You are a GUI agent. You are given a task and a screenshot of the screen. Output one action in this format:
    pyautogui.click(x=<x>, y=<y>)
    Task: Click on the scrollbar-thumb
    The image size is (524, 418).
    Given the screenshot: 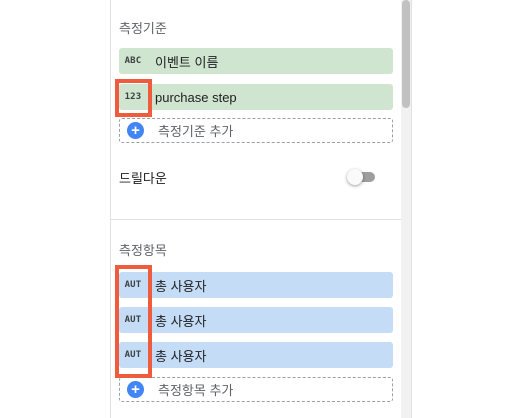 What is the action you would take?
    pyautogui.click(x=406, y=54)
    